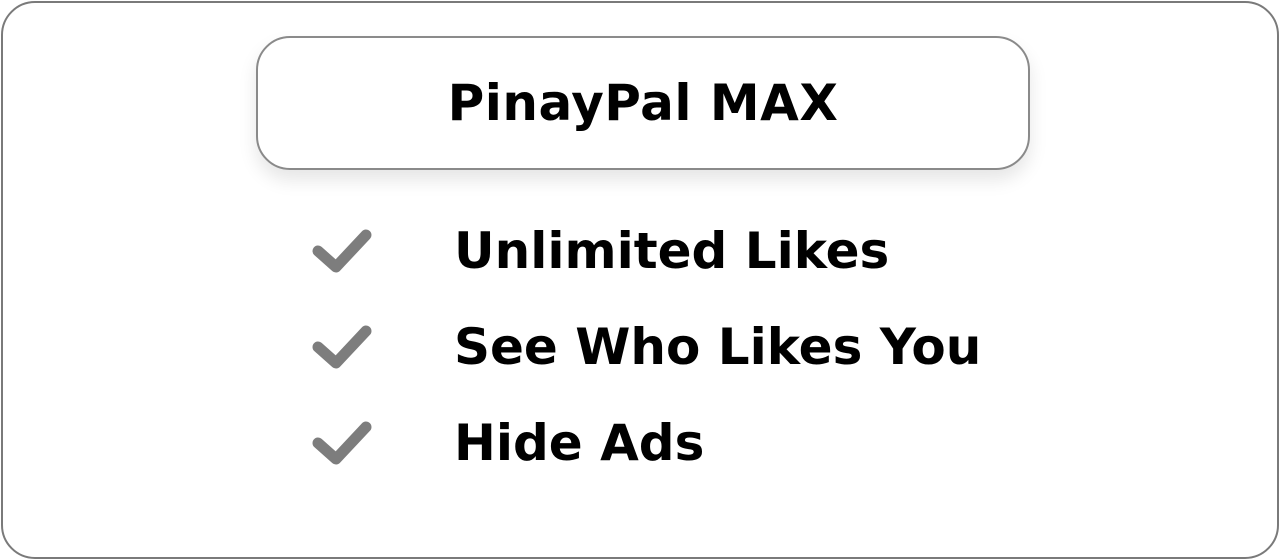  Describe the element at coordinates (672, 251) in the screenshot. I see `feature-label: Unlimited Likes` at that location.